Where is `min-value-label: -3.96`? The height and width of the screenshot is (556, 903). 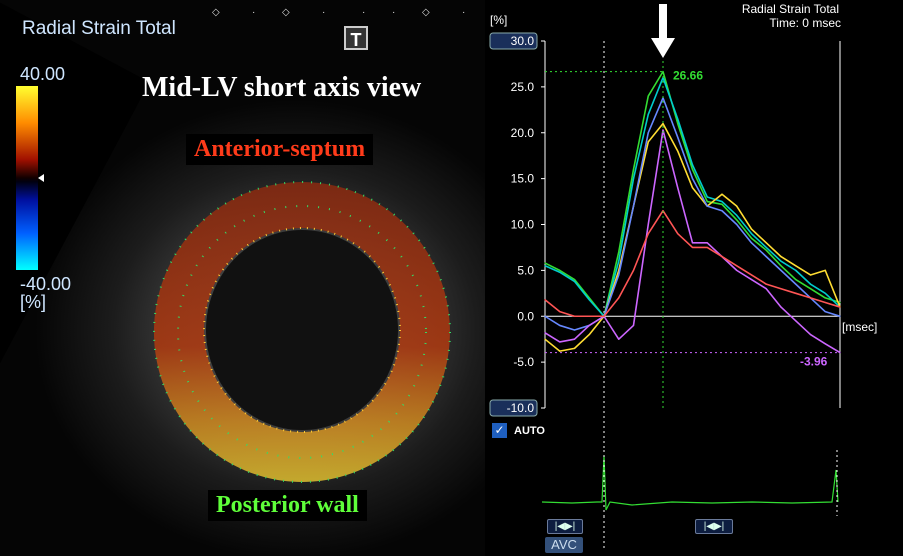 min-value-label: -3.96 is located at coordinates (814, 362).